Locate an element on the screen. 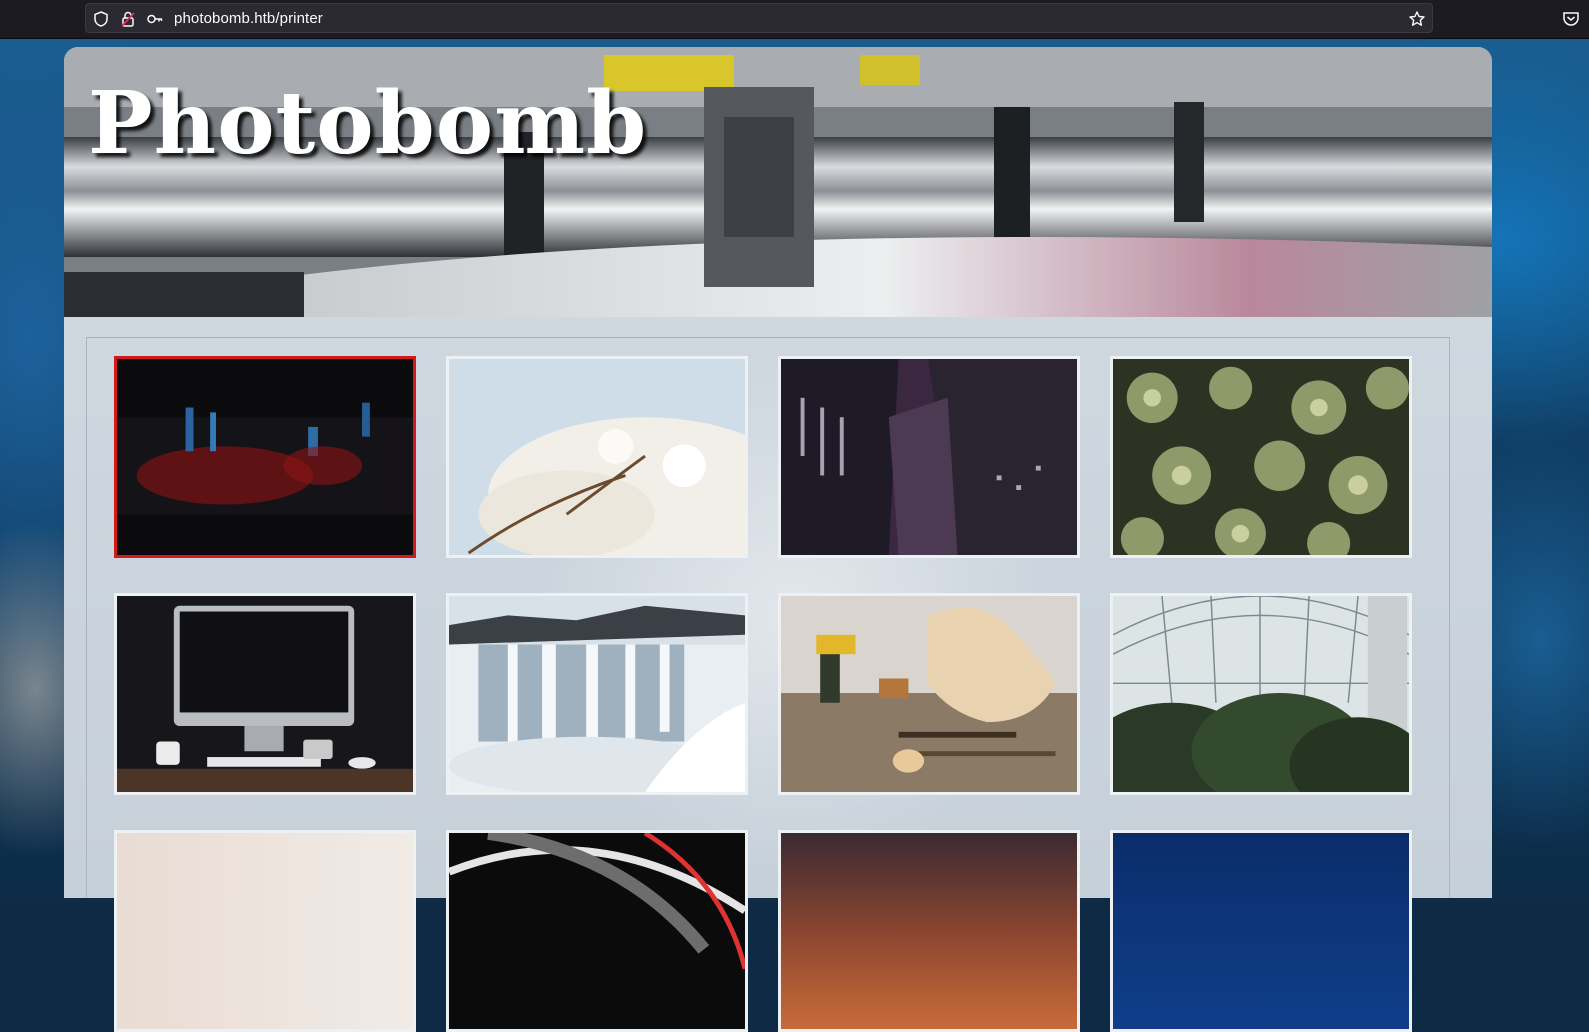 The height and width of the screenshot is (1032, 1589). shield-icon is located at coordinates (101, 19).